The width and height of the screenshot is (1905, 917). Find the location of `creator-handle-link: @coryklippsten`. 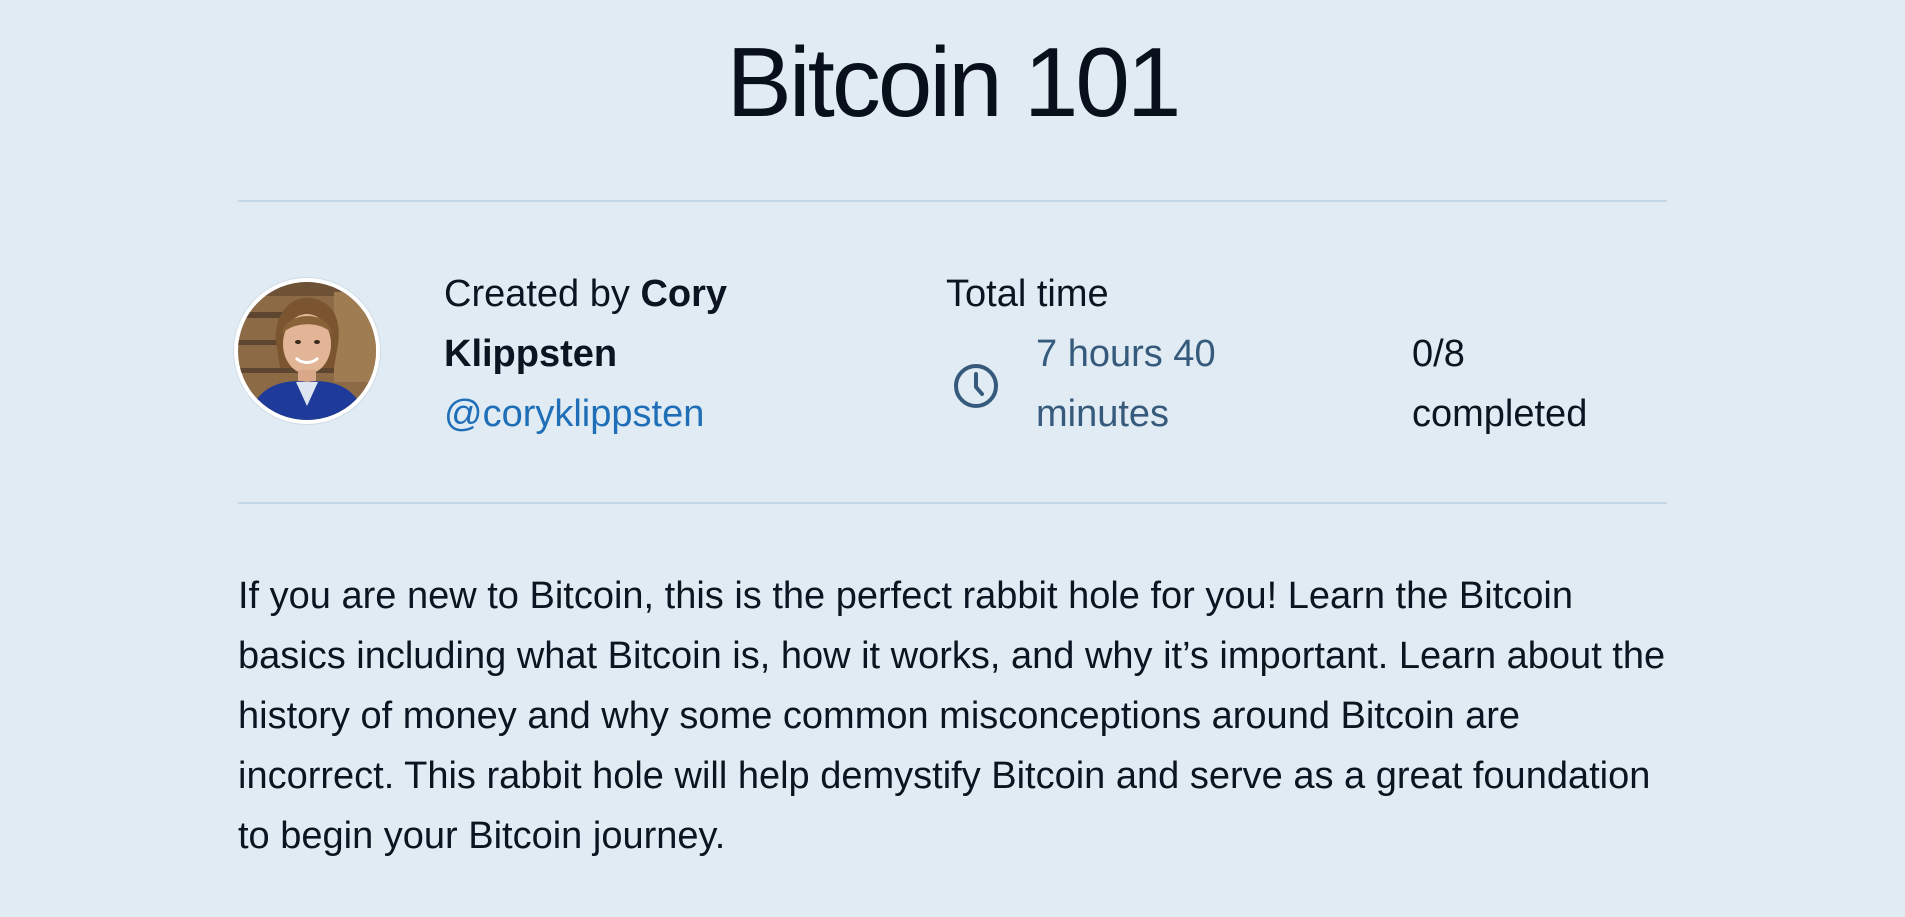

creator-handle-link: @coryklippsten is located at coordinates (624, 414).